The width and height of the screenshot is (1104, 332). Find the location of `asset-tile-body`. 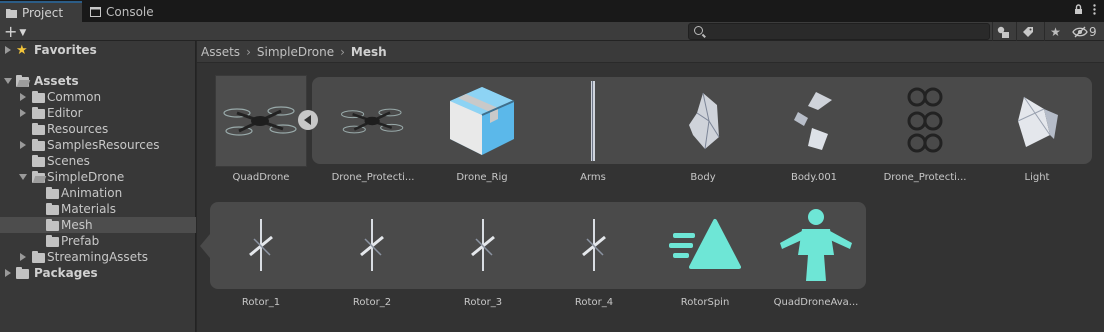

asset-tile-body is located at coordinates (703, 121).